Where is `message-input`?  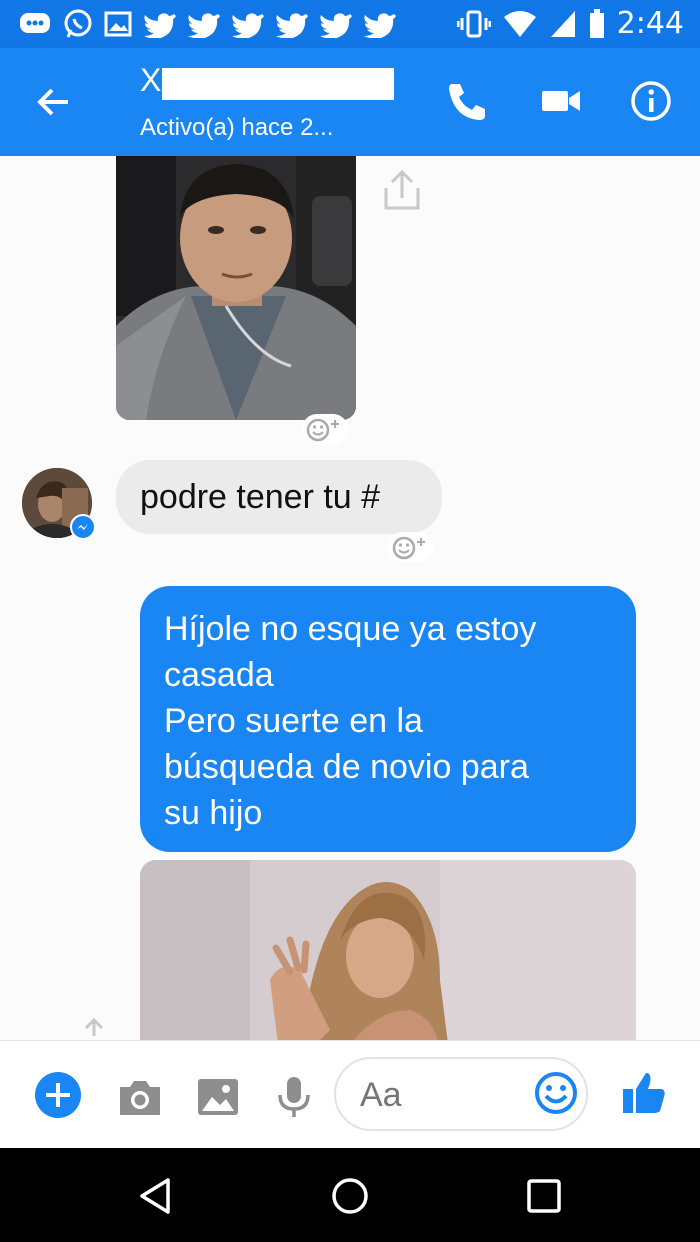
message-input is located at coordinates (435, 1095).